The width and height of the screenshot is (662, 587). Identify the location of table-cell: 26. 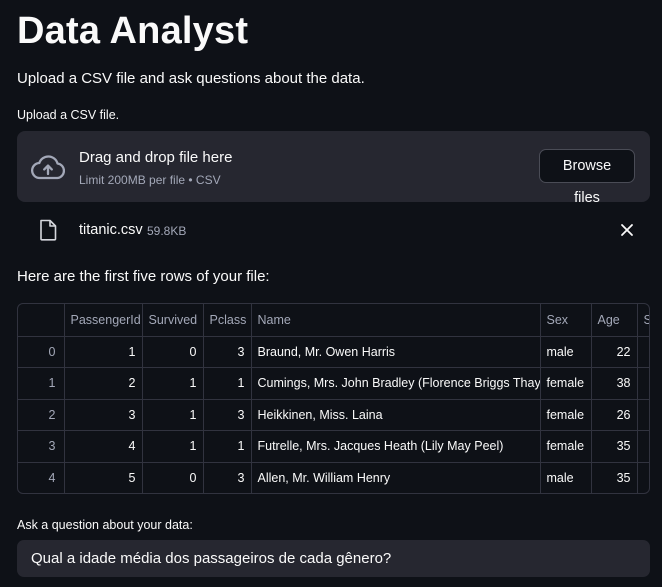
(614, 415).